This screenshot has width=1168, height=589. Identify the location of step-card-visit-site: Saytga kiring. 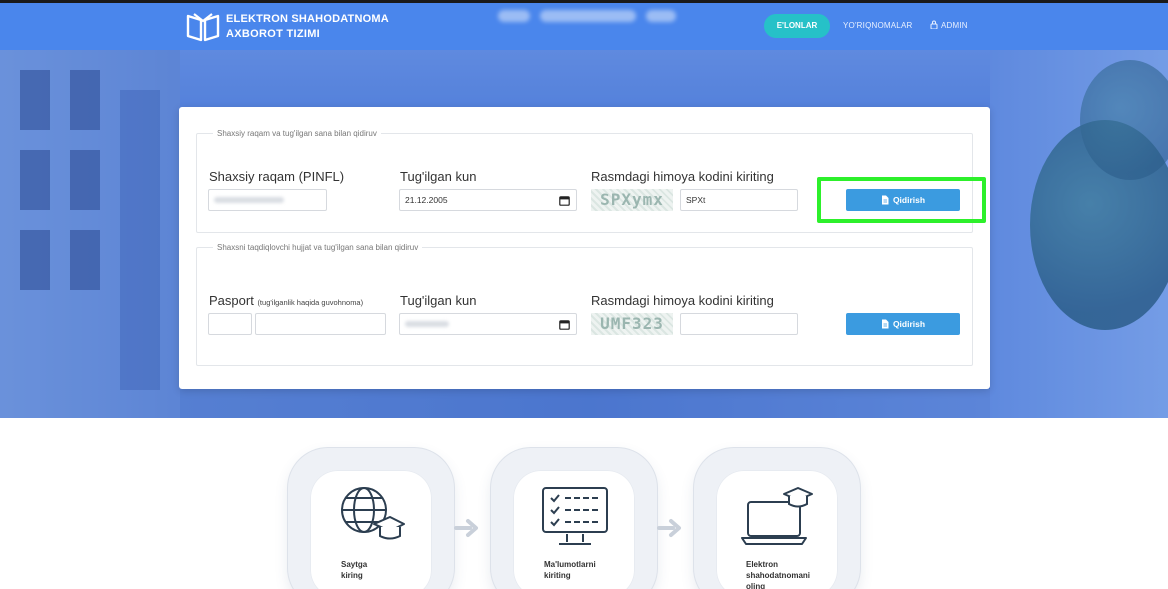
(371, 518).